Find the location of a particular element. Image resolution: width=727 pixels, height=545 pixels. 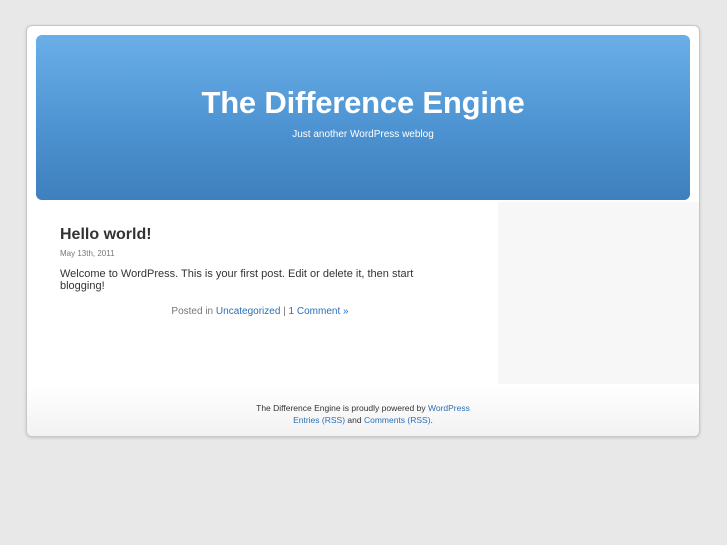

footer-and-text: and is located at coordinates (354, 420).